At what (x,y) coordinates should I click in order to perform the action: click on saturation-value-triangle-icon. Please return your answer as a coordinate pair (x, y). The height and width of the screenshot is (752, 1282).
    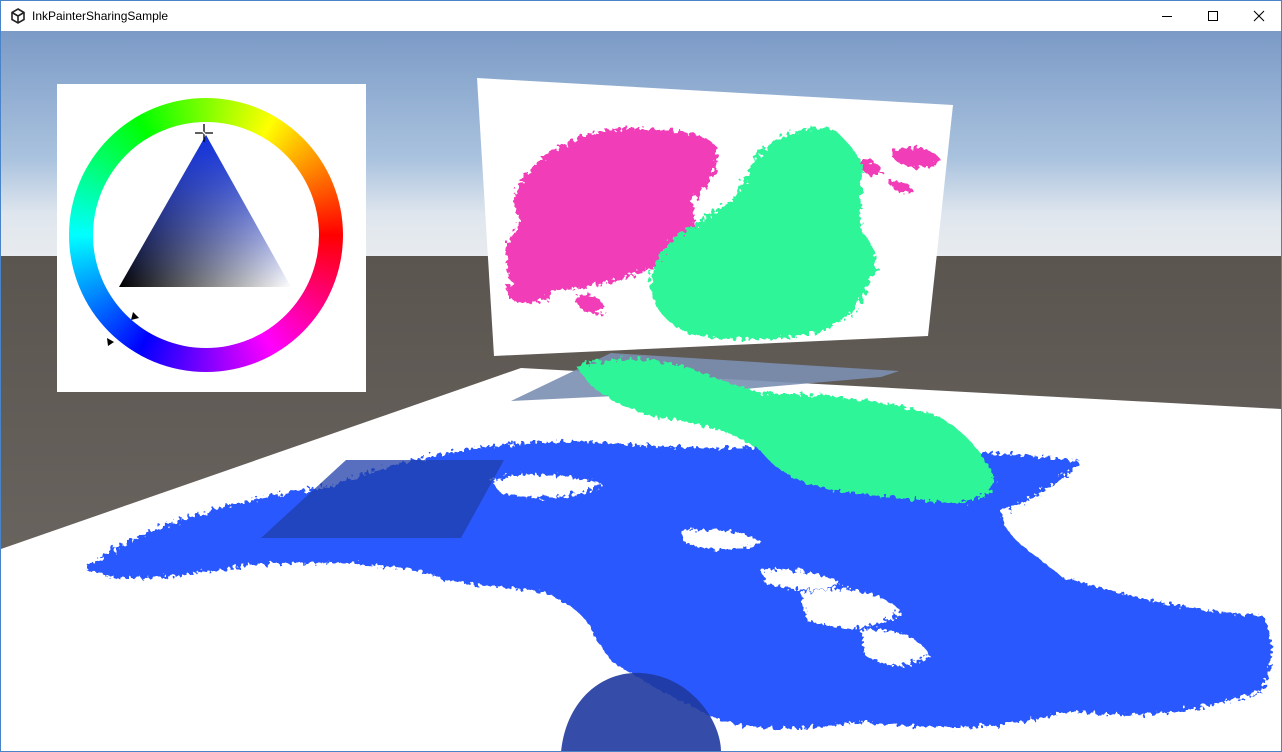
    Looking at the image, I should click on (211, 238).